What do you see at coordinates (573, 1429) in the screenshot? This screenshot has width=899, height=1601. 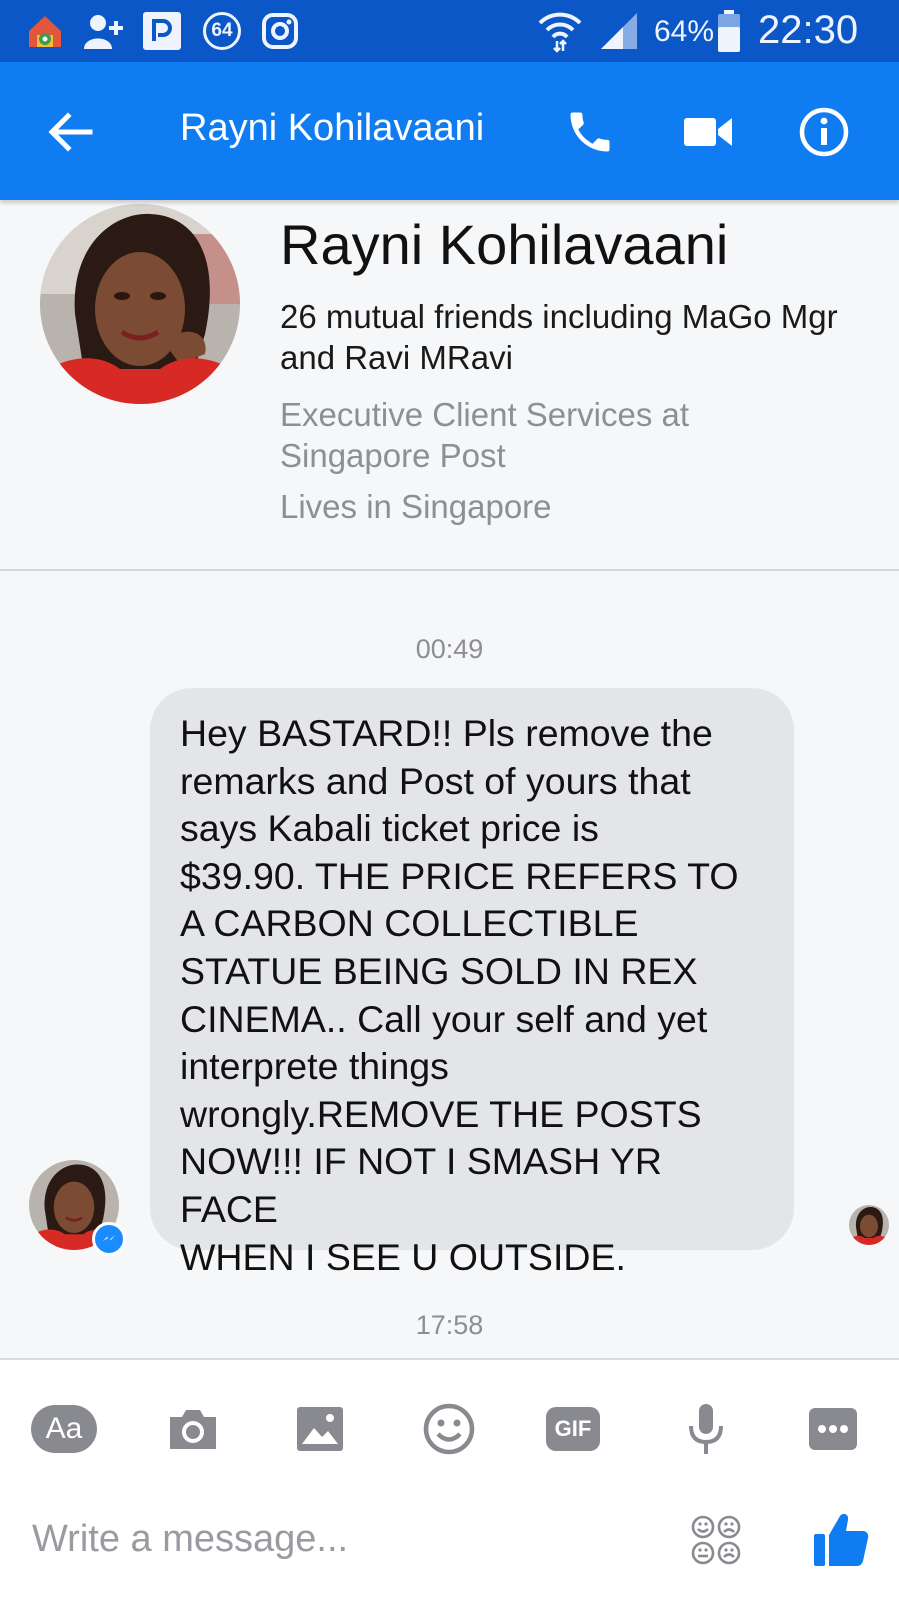 I see `gif-button: GIF` at bounding box center [573, 1429].